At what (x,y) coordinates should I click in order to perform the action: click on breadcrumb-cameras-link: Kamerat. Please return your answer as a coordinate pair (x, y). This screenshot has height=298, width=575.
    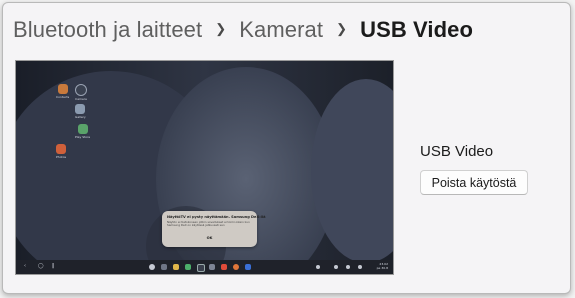
    Looking at the image, I should click on (281, 30).